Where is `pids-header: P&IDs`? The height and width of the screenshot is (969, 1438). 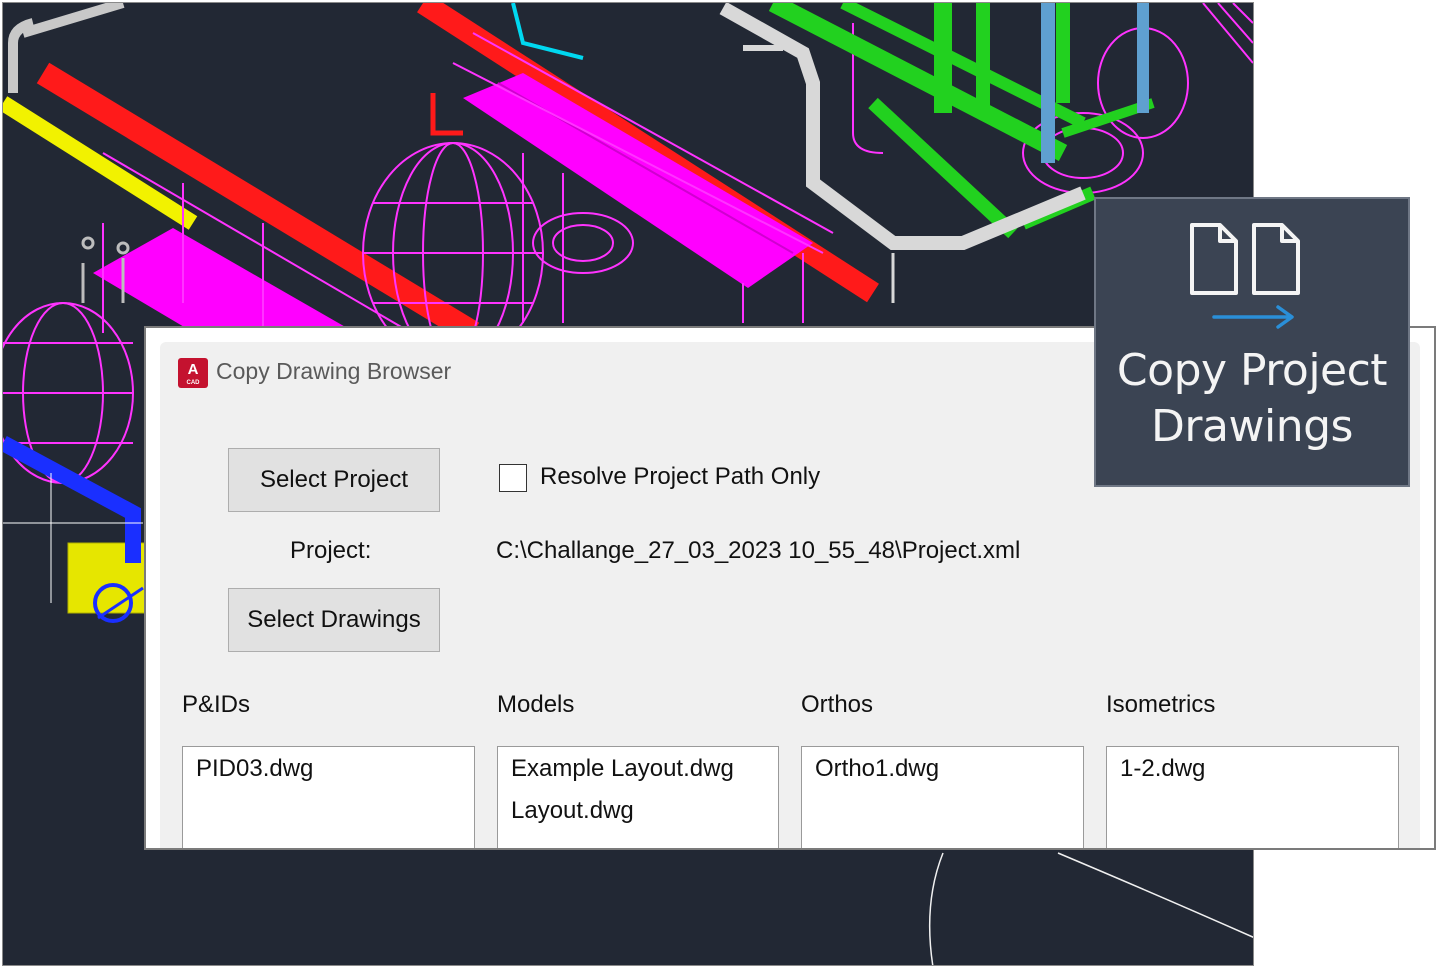 pids-header: P&IDs is located at coordinates (216, 704).